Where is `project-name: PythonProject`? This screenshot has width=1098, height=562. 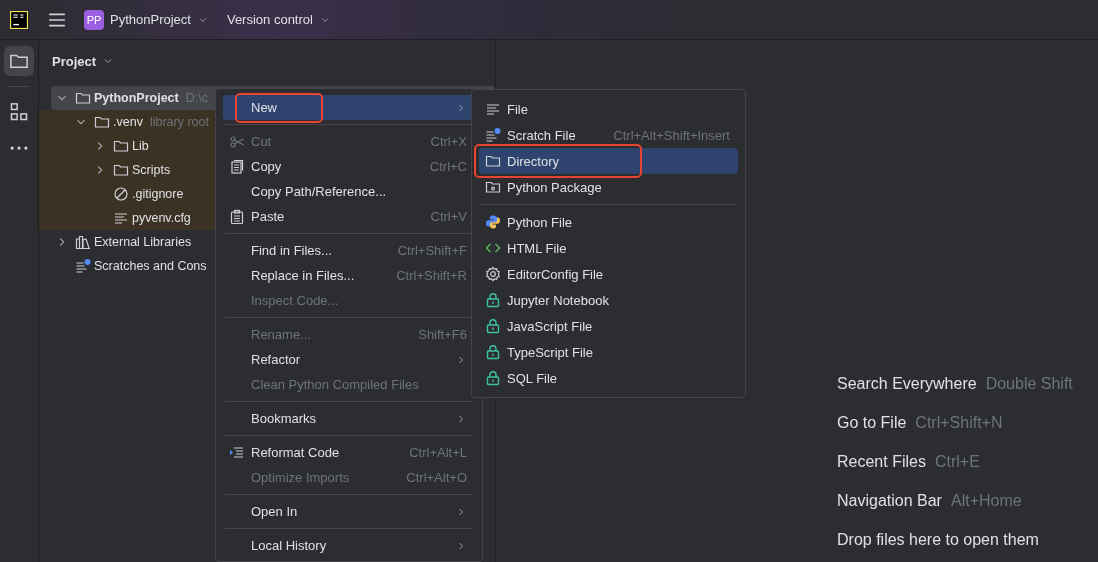 project-name: PythonProject is located at coordinates (150, 19).